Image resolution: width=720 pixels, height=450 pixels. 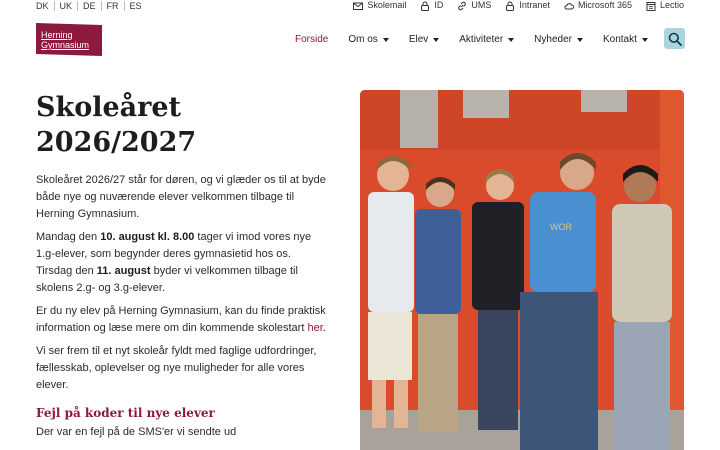 I want to click on lang-fr: FR, so click(x=112, y=6).